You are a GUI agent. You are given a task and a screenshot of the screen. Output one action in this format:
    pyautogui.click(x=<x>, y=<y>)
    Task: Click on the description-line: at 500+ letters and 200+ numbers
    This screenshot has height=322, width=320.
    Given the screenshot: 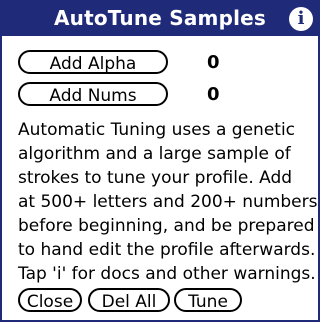 What is the action you would take?
    pyautogui.click(x=168, y=202)
    